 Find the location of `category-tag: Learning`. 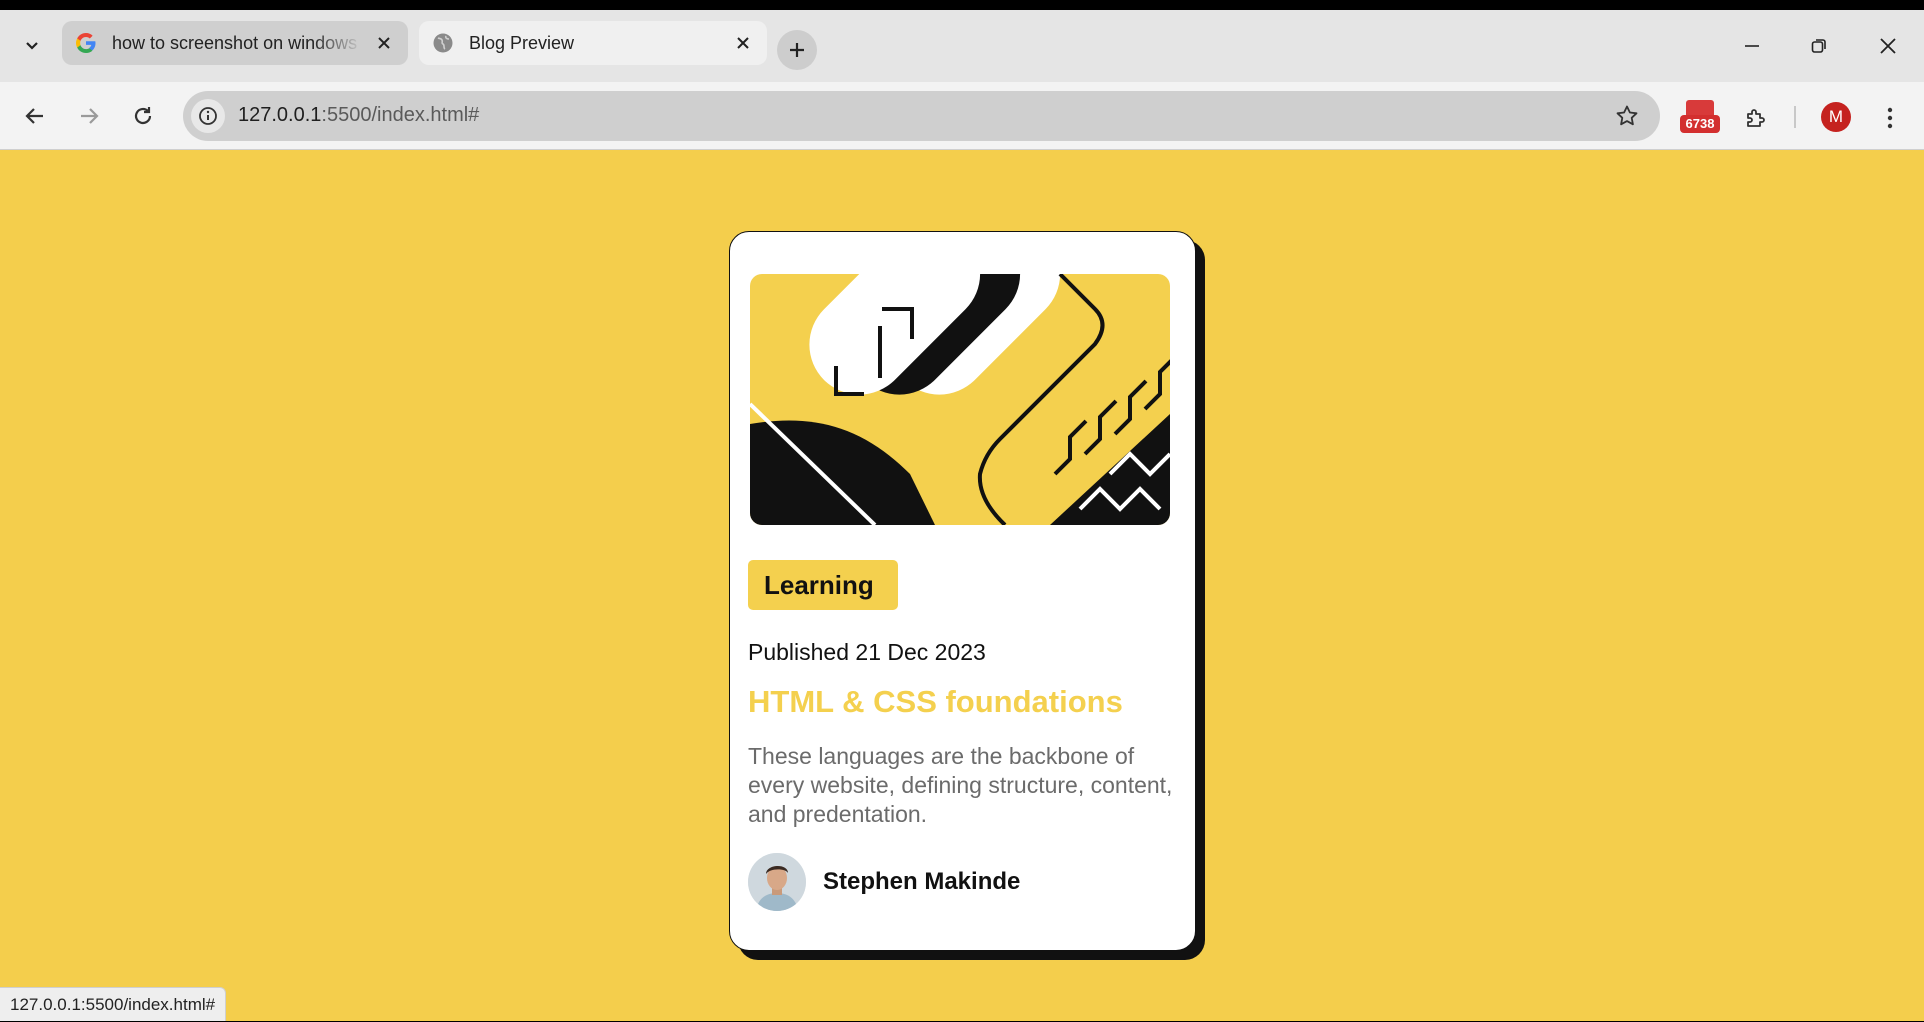

category-tag: Learning is located at coordinates (823, 585).